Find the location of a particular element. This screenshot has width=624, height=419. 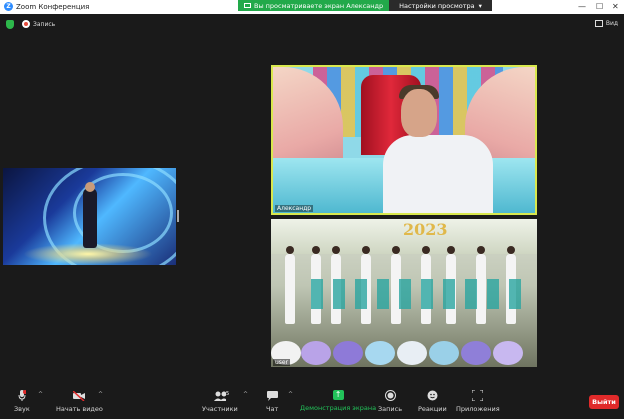

view-button: Вид is located at coordinates (606, 23).